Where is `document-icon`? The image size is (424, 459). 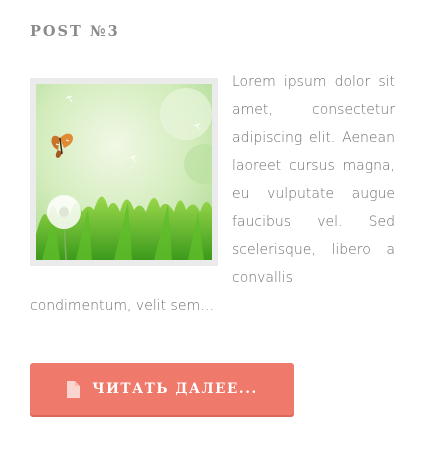
document-icon is located at coordinates (73, 389).